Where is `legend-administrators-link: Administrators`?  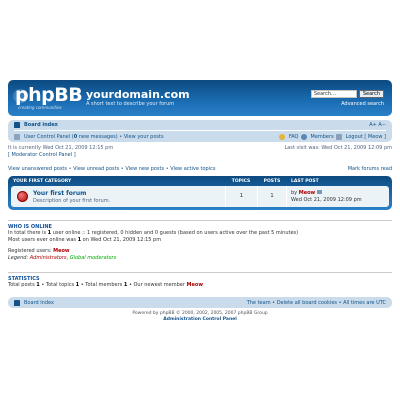 legend-administrators-link: Administrators is located at coordinates (48, 258).